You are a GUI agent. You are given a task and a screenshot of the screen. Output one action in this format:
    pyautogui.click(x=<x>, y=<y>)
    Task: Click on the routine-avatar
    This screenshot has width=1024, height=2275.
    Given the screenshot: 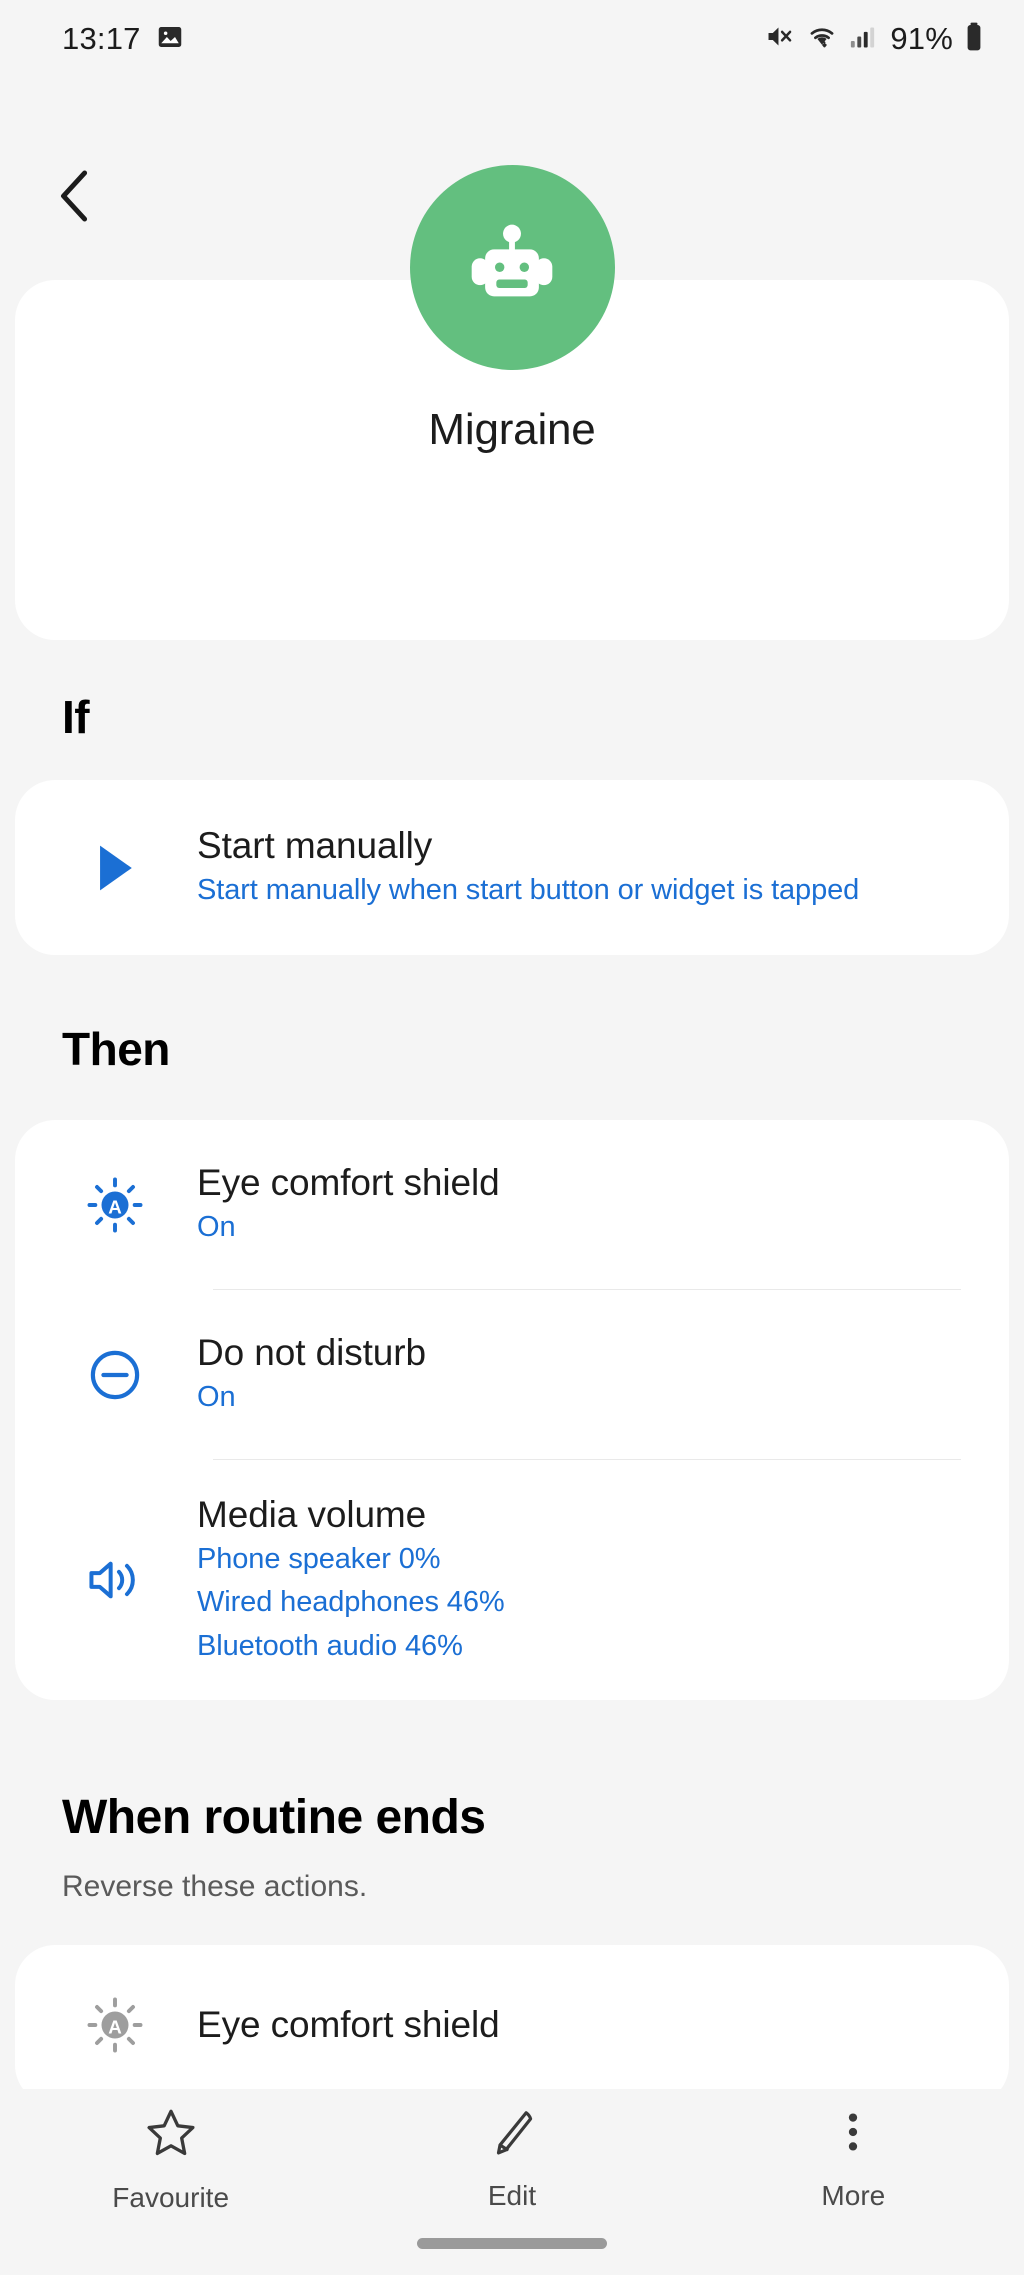 What is the action you would take?
    pyautogui.click(x=512, y=267)
    